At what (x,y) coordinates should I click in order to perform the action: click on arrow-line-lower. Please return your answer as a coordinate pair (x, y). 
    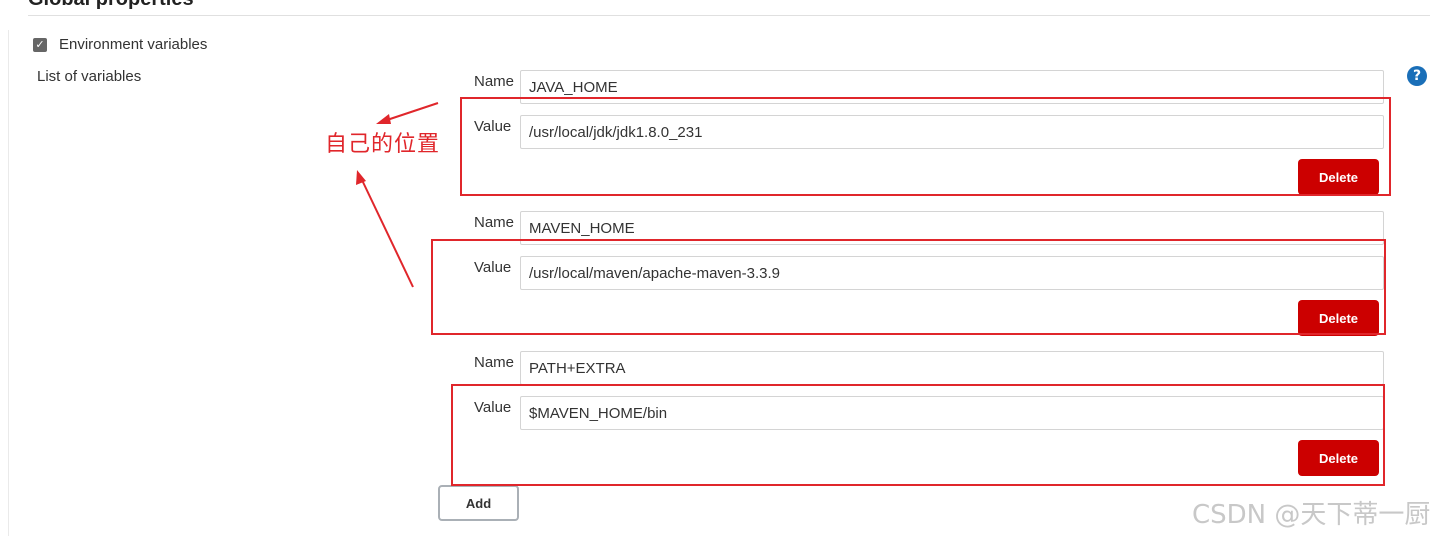
    Looking at the image, I should click on (387, 233).